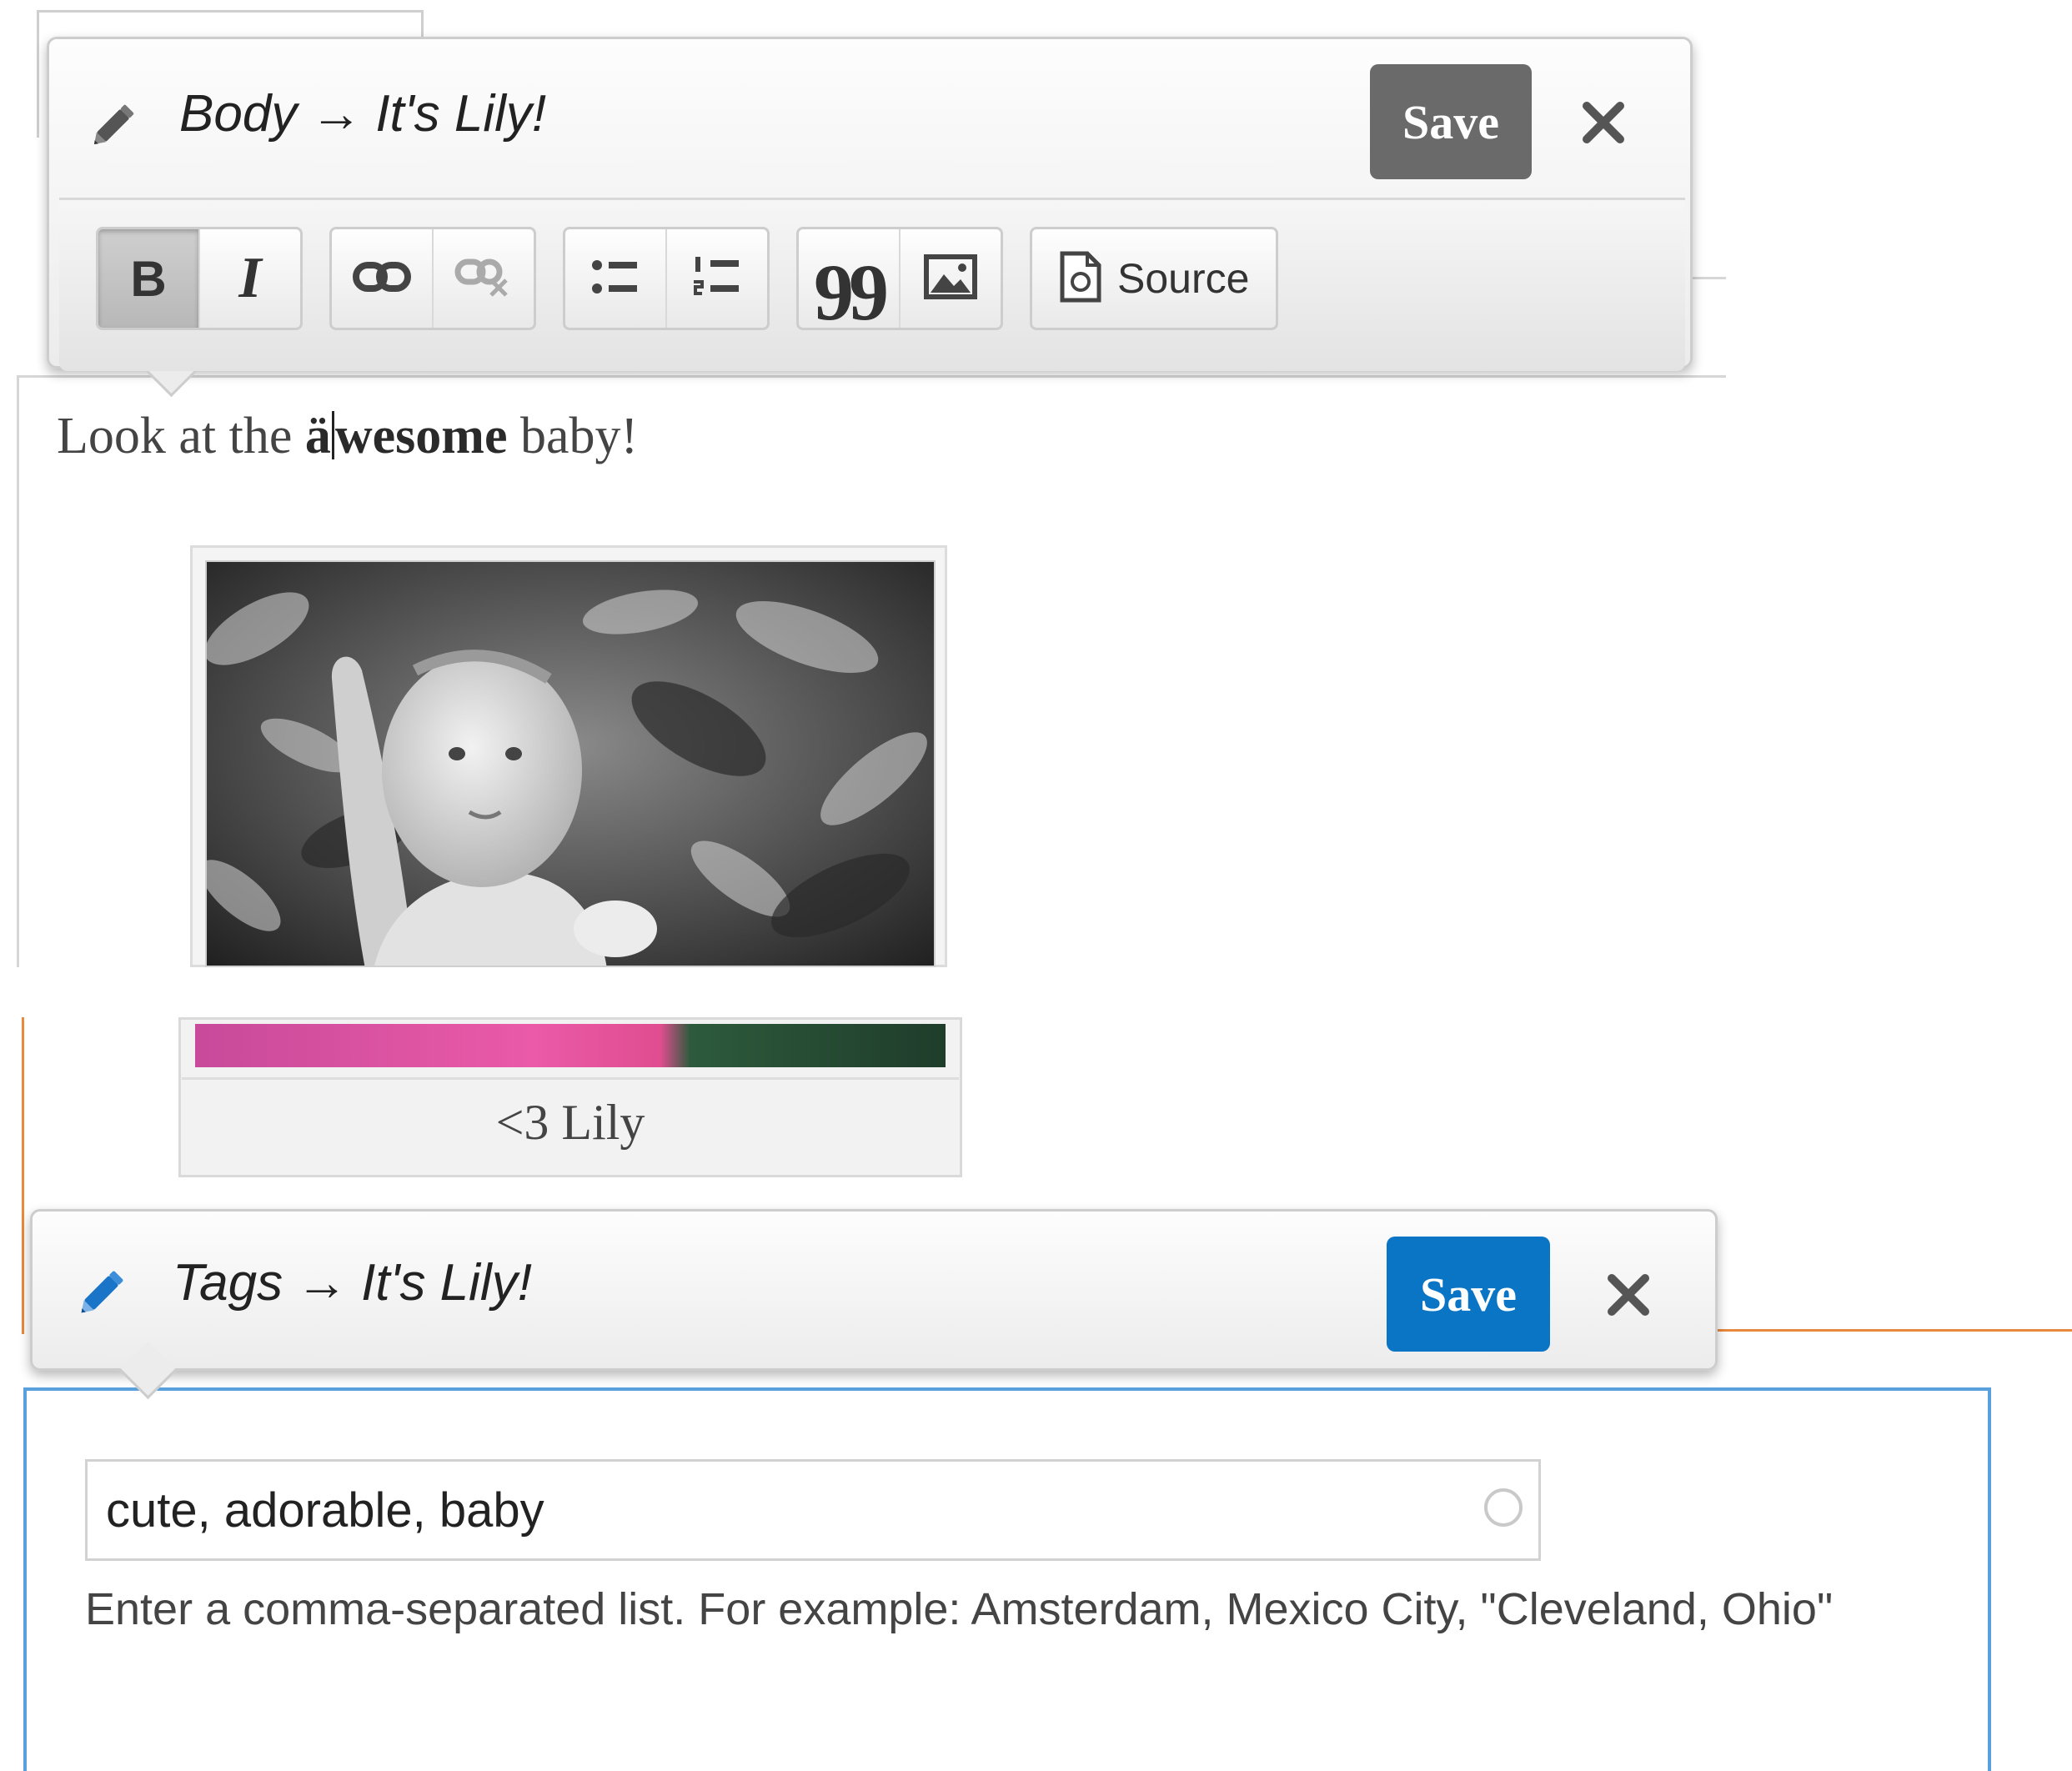  I want to click on link-icon, so click(382, 279).